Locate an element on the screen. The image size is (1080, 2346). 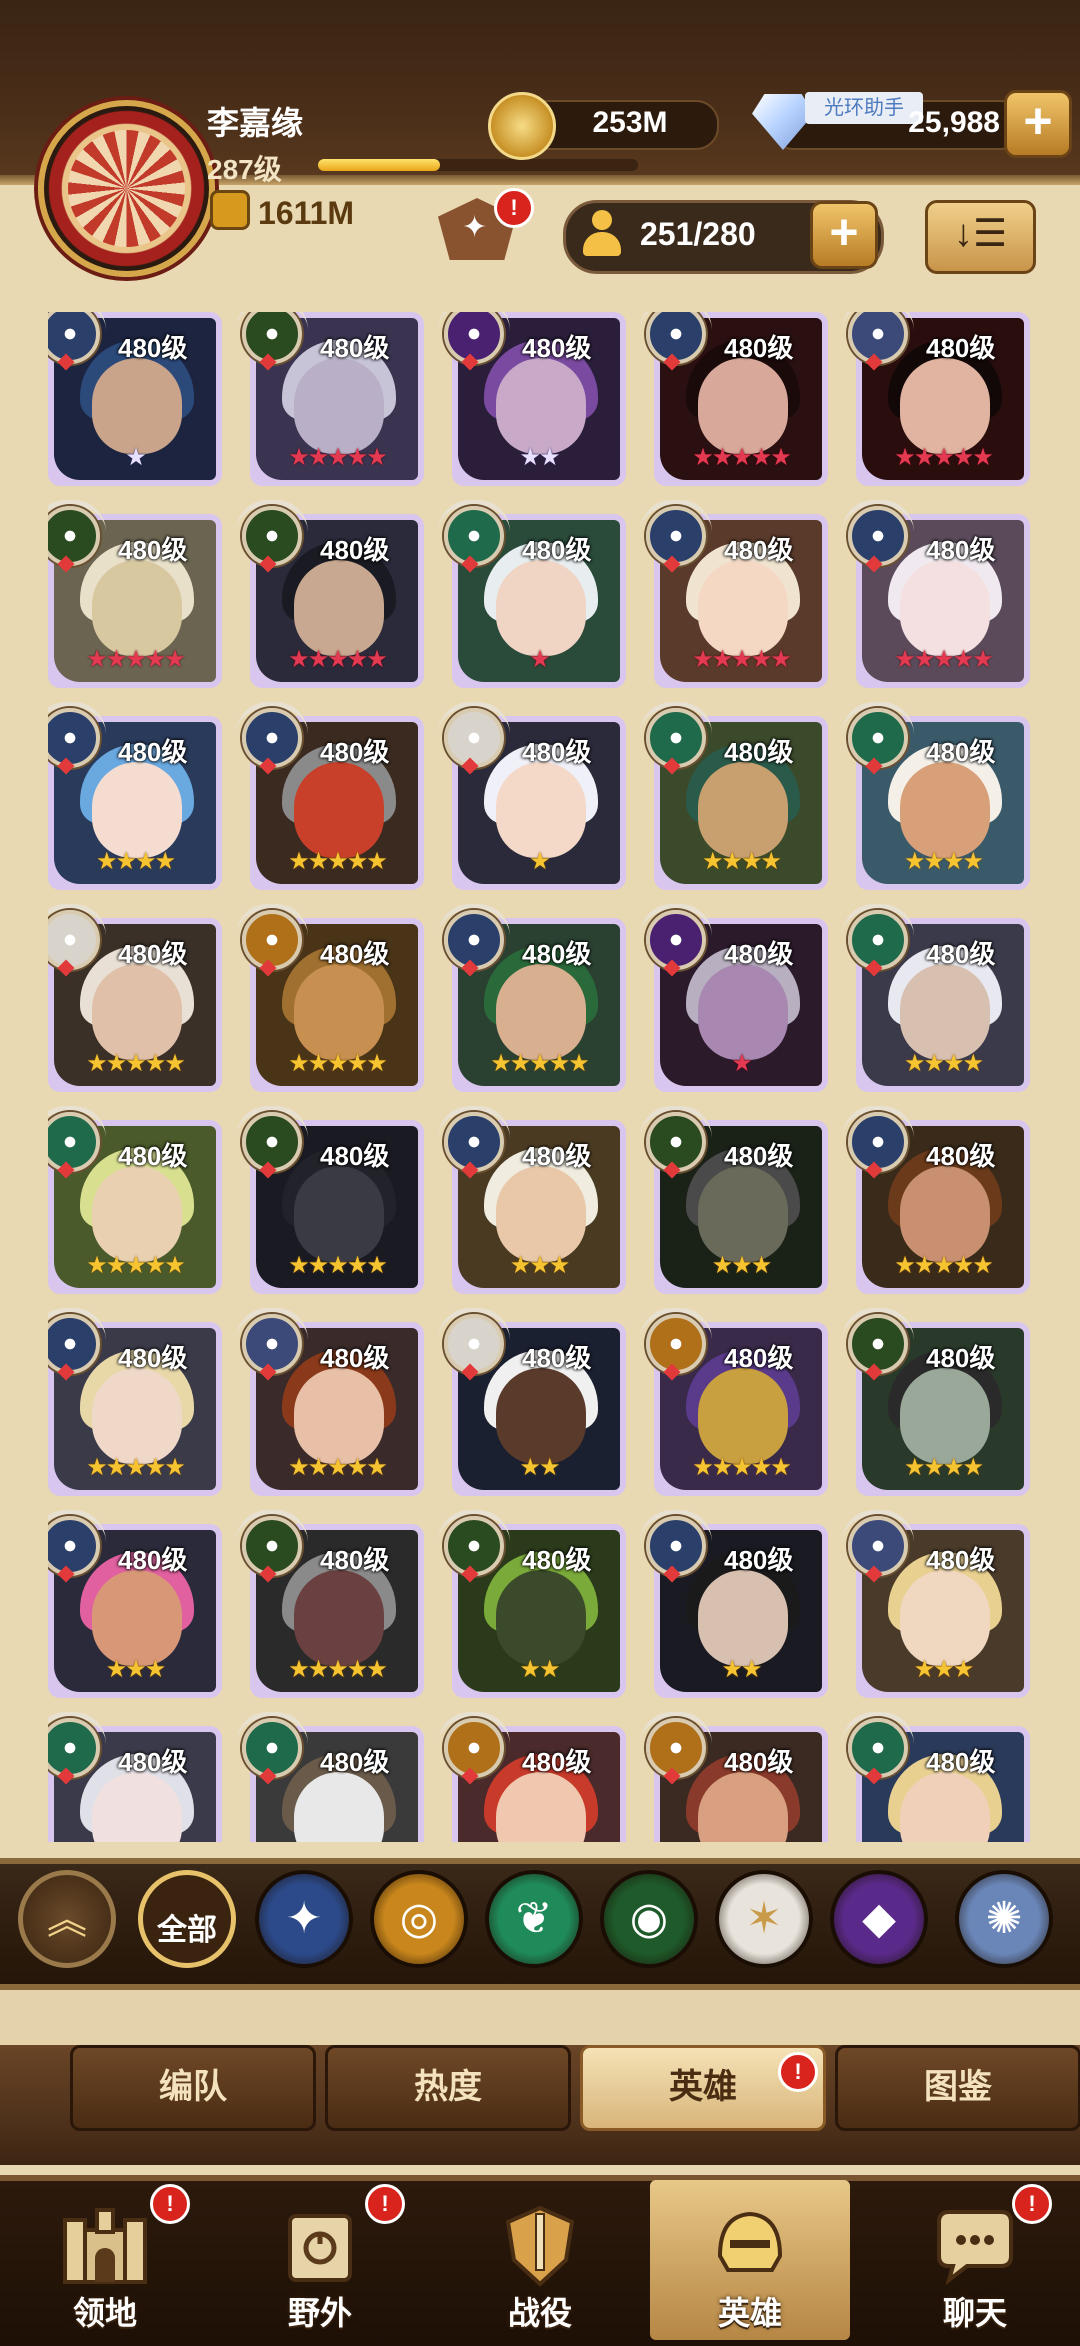
tab-popularity: 热度 is located at coordinates (448, 2088).